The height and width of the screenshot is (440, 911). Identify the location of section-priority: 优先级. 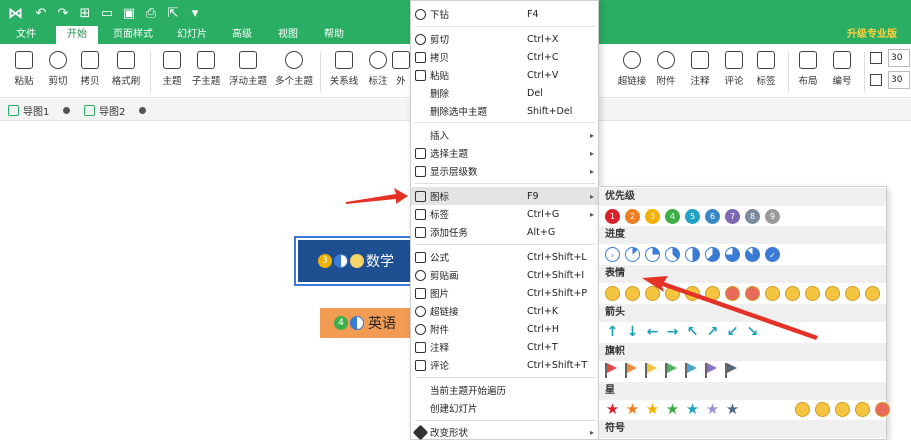
(742, 197).